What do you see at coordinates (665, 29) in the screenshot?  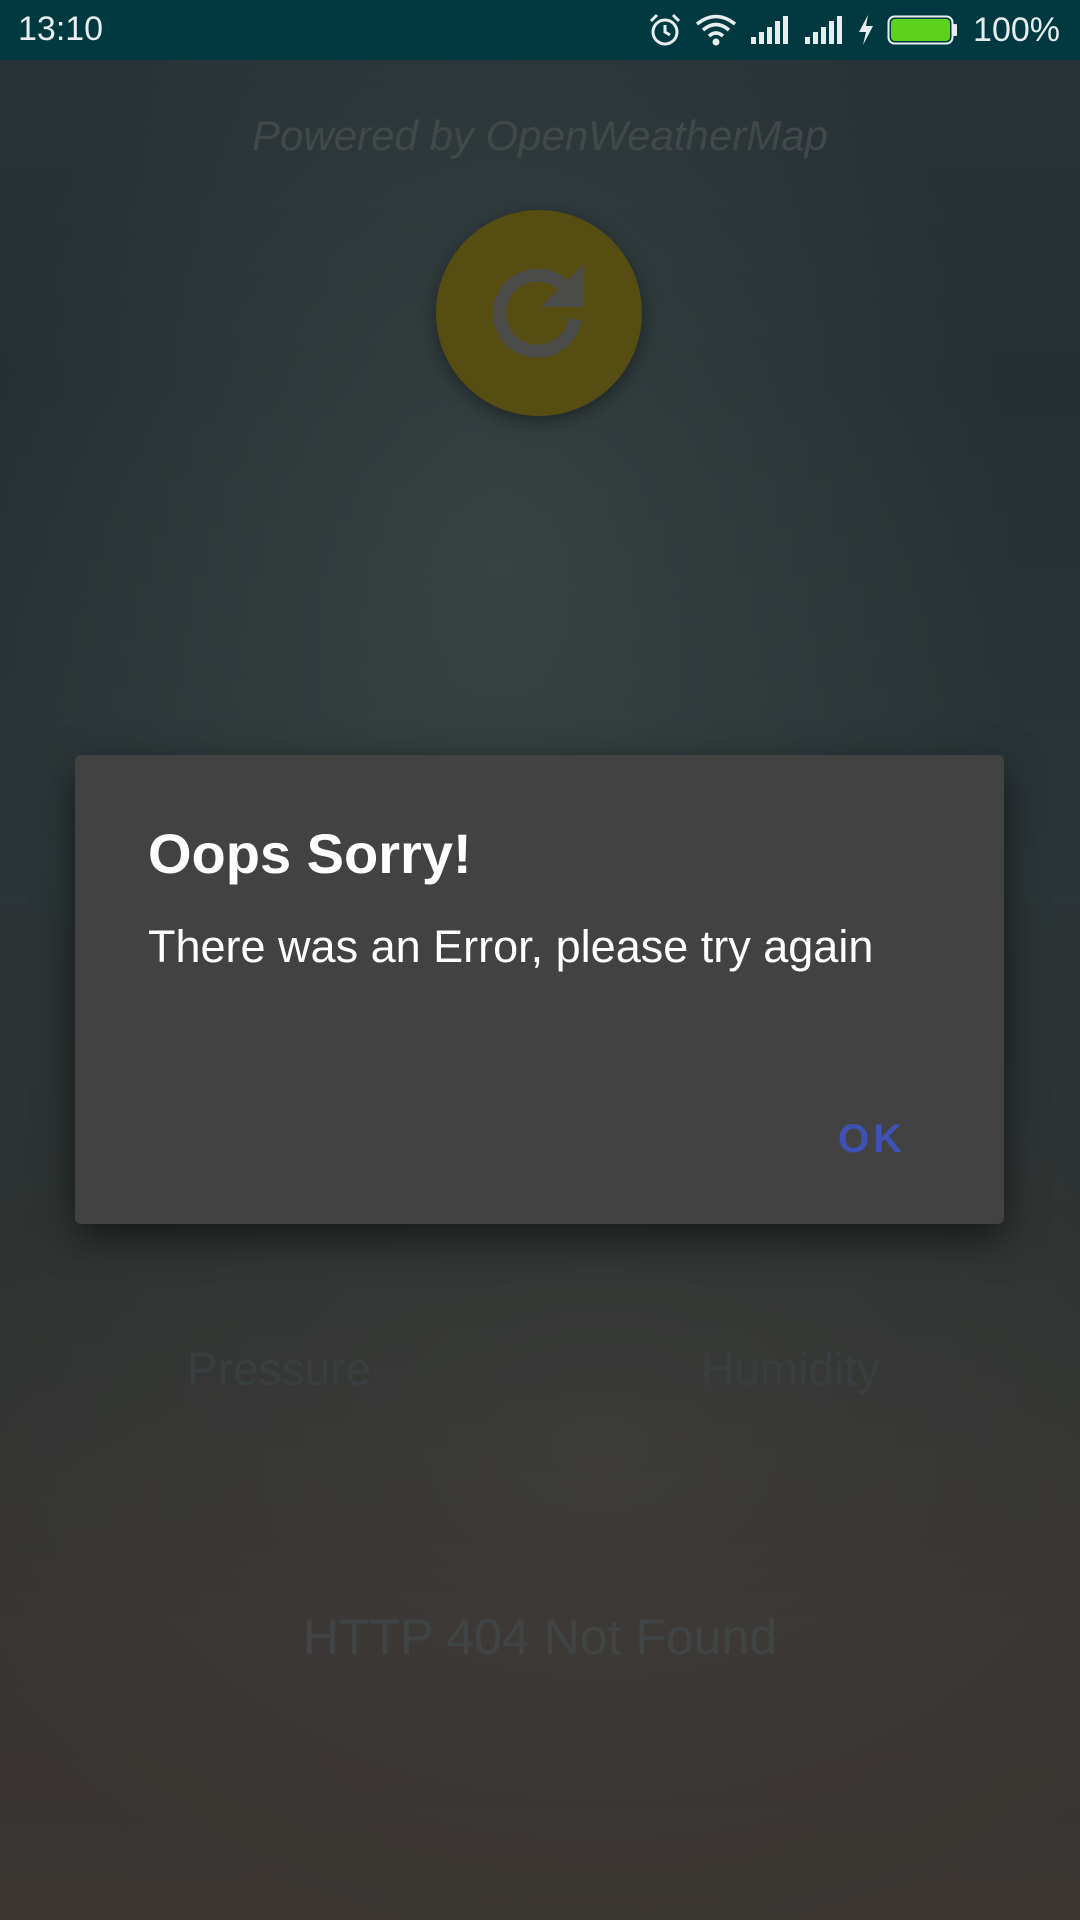 I see `alarm-icon` at bounding box center [665, 29].